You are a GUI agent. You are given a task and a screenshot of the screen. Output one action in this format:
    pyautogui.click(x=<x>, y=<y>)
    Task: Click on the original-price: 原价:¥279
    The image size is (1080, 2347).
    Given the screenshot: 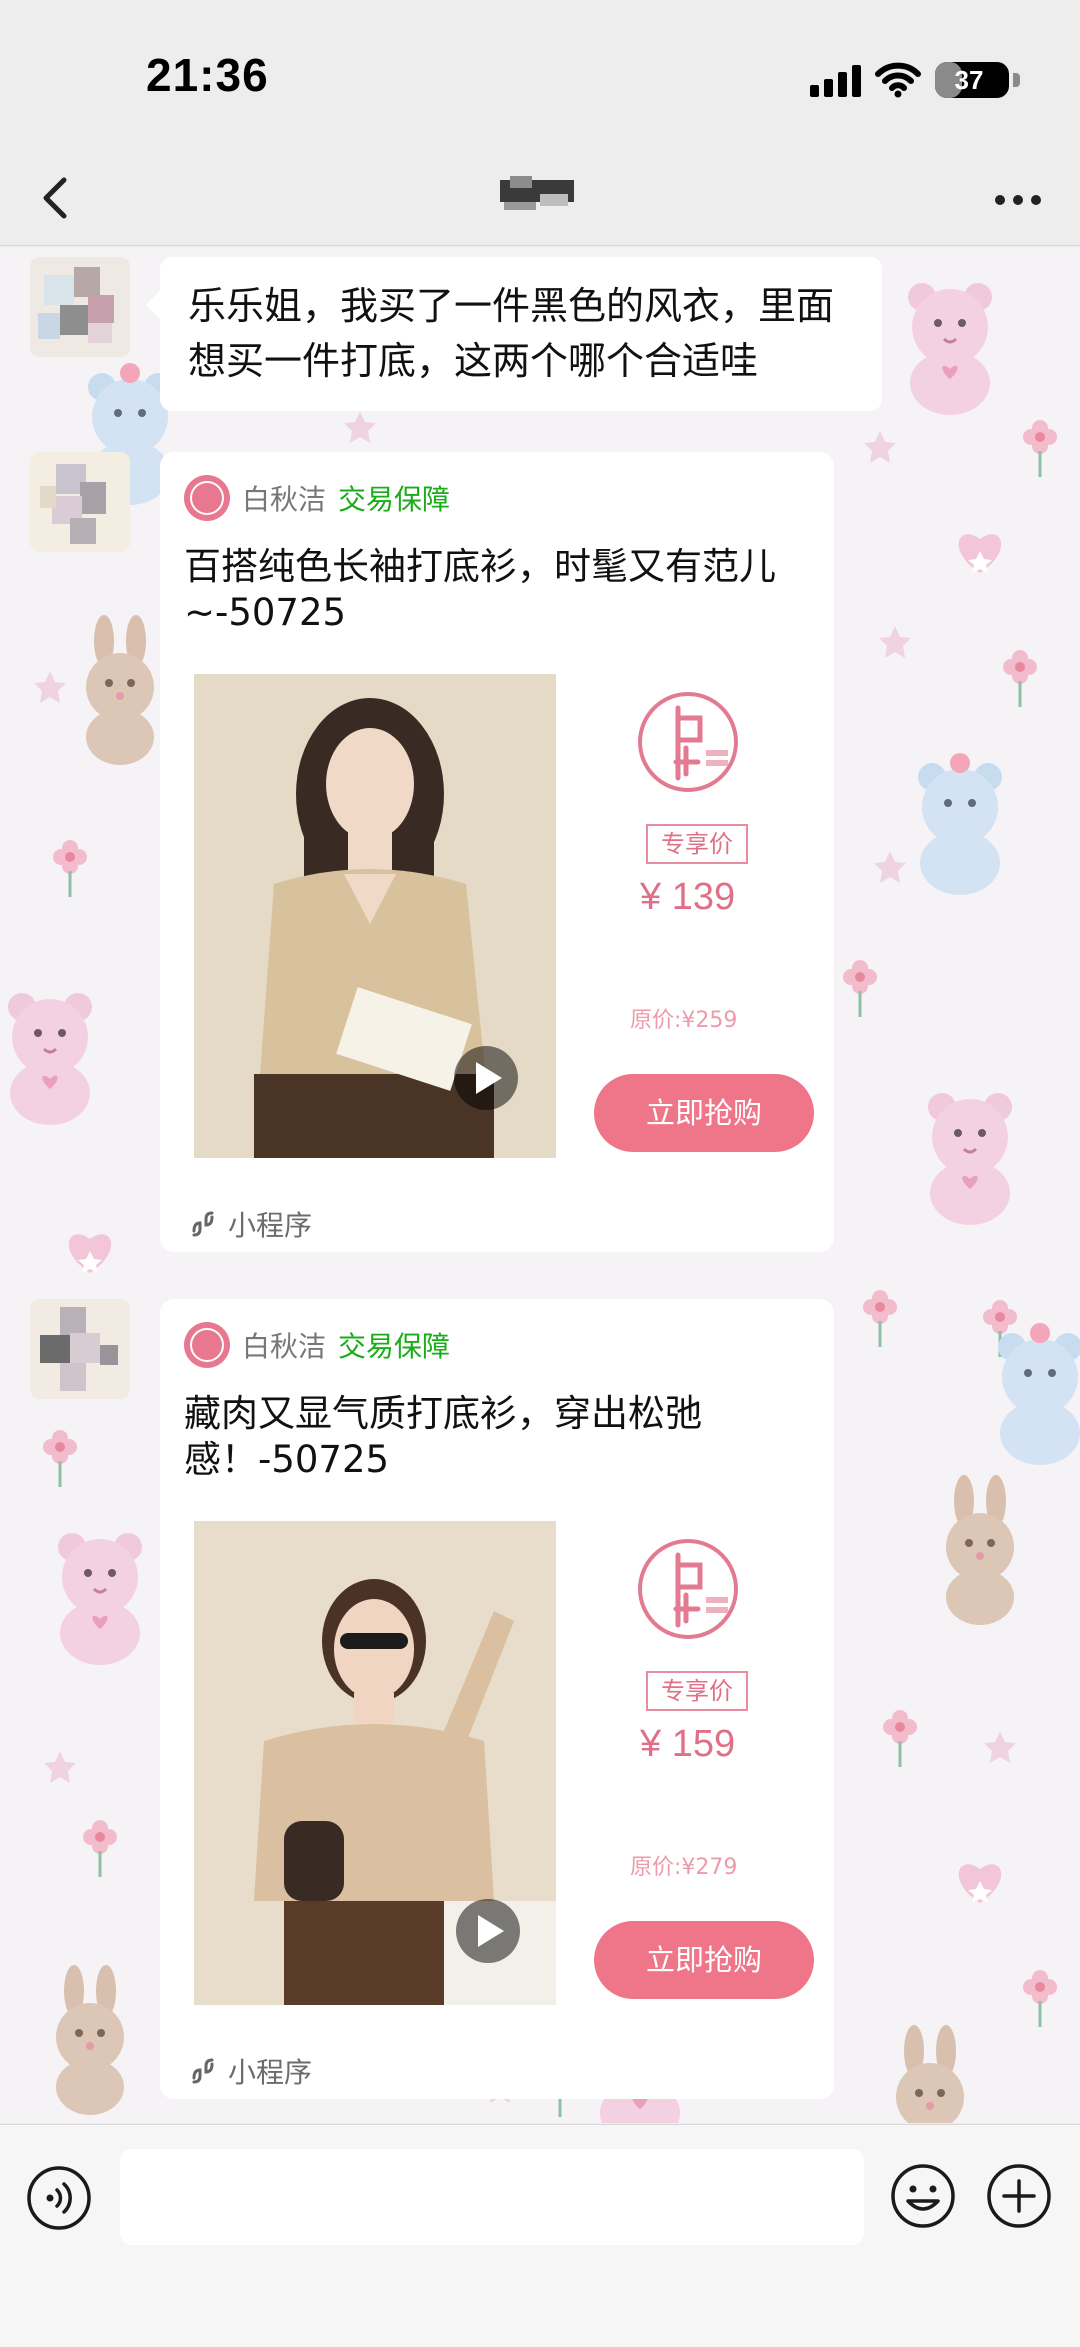 What is the action you would take?
    pyautogui.click(x=684, y=1867)
    